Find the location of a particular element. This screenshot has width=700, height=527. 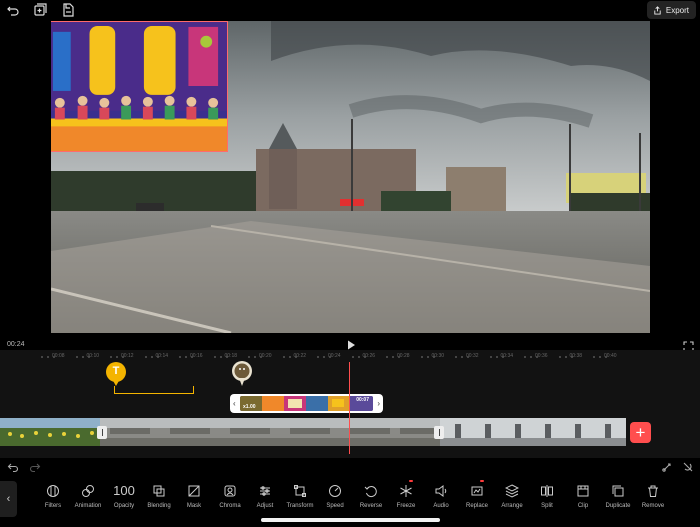

home-indicator is located at coordinates (350, 520).